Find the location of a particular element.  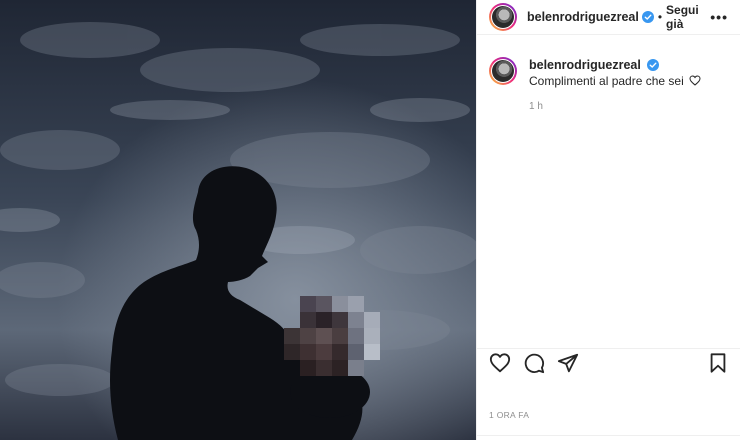

comment-avatar is located at coordinates (503, 71).